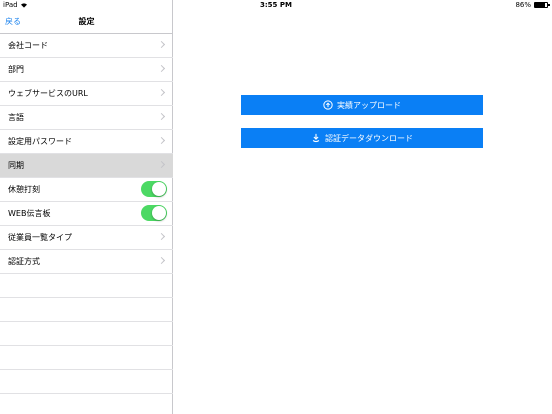 The image size is (552, 414). What do you see at coordinates (523, 5) in the screenshot?
I see `battery-percent: 86%` at bounding box center [523, 5].